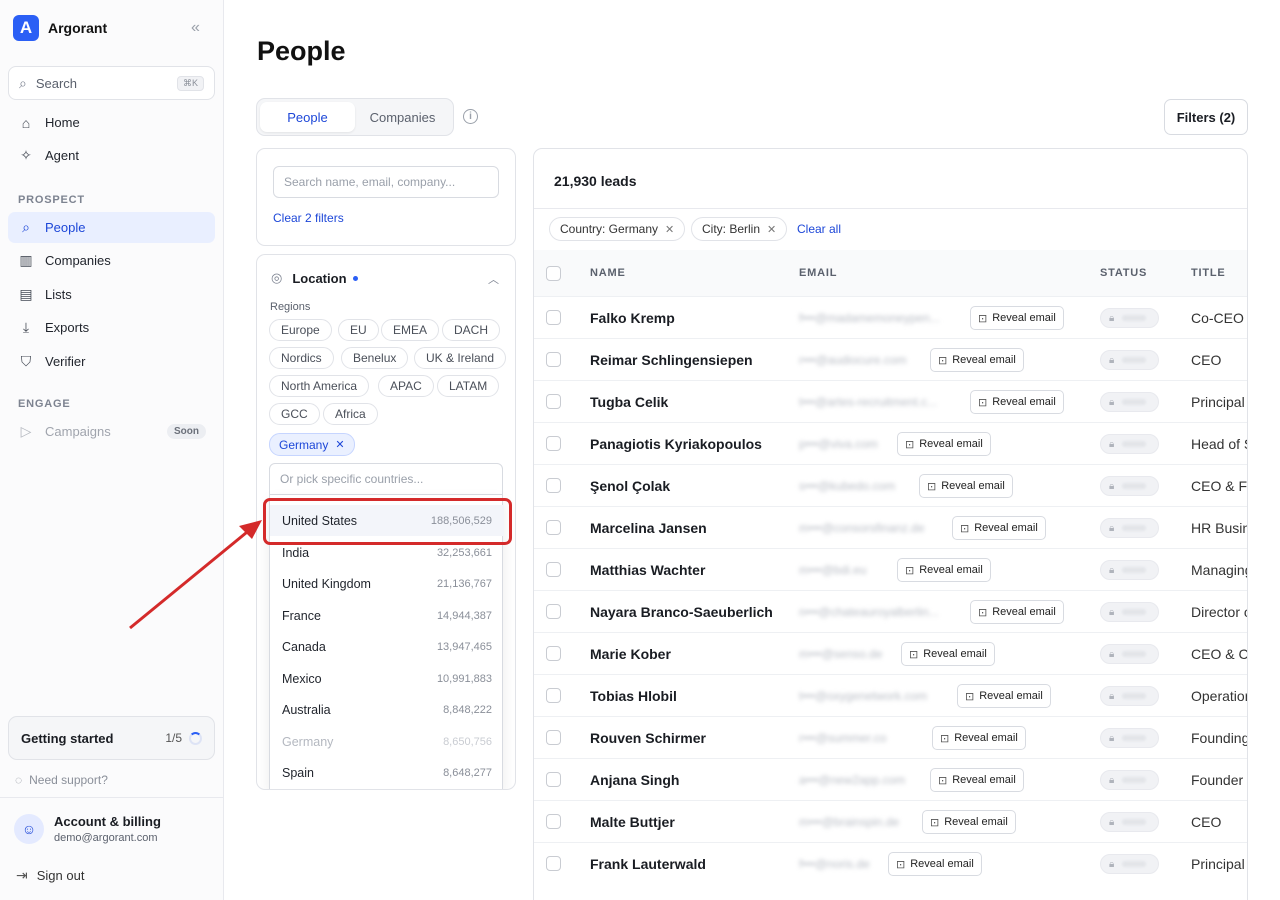 The width and height of the screenshot is (1280, 900). Describe the element at coordinates (61, 780) in the screenshot. I see `support-link: ◌ Need support?` at that location.